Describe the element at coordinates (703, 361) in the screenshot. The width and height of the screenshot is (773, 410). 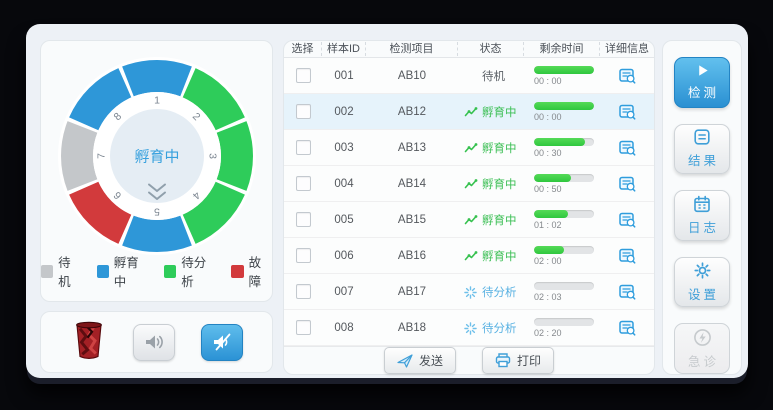
I see `action-label: 急诊` at that location.